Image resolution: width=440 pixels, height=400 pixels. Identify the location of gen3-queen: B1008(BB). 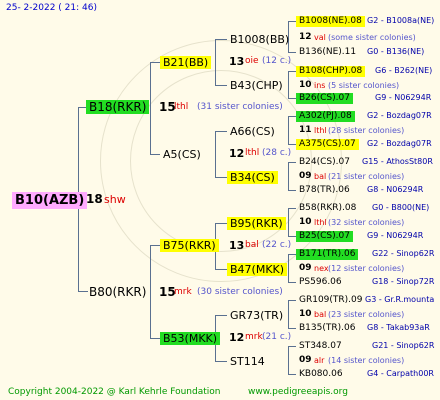
(259, 39).